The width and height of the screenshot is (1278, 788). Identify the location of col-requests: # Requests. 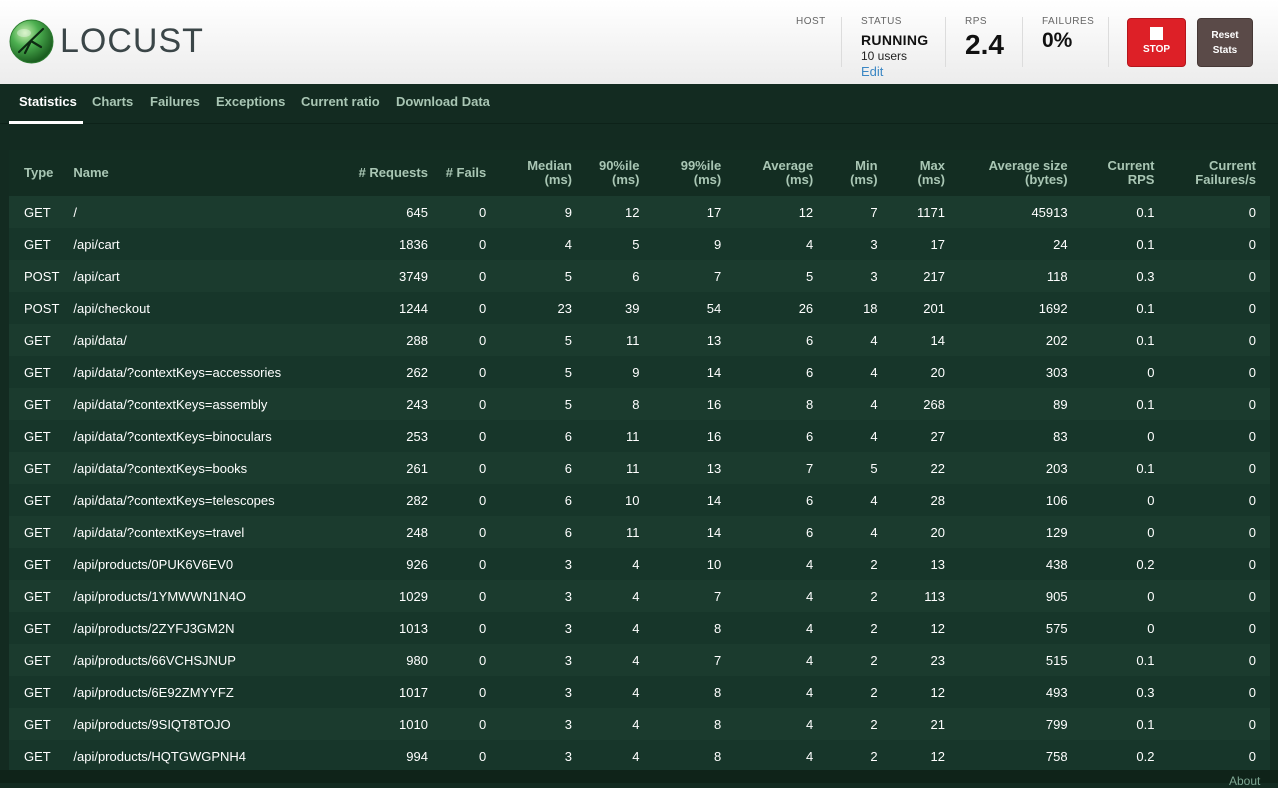
(373, 173).